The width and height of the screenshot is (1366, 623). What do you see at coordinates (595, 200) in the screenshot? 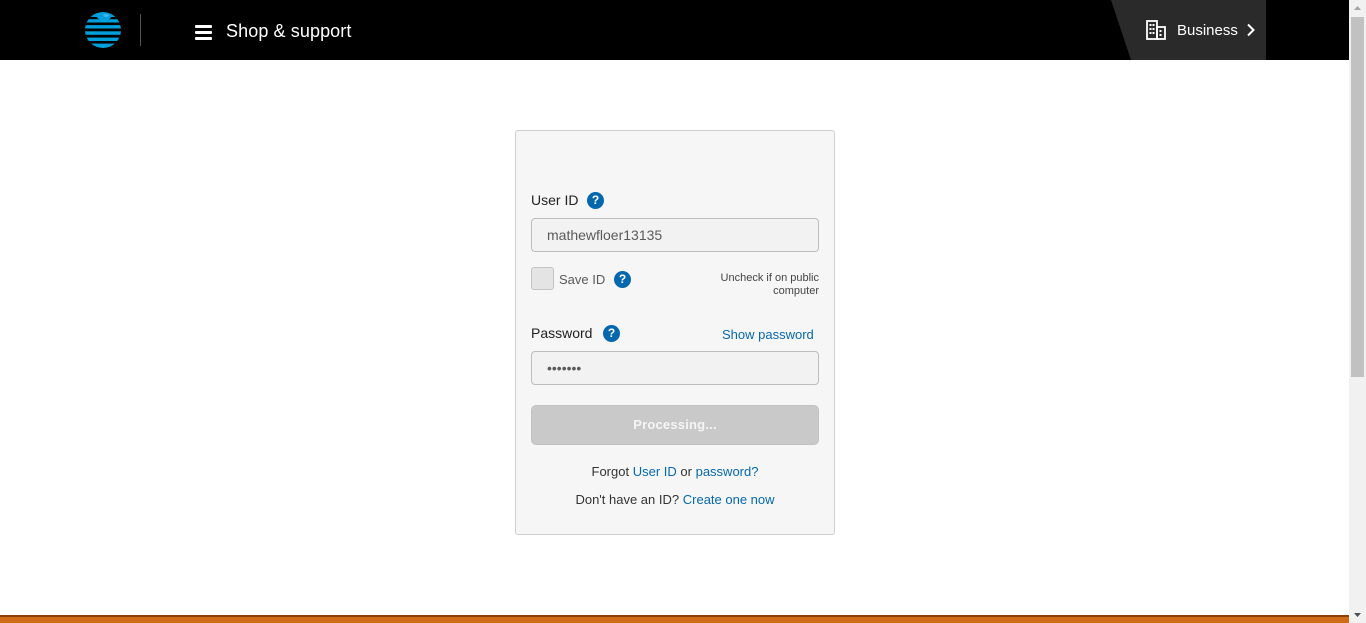
I see `user-id-help-icon: ?` at bounding box center [595, 200].